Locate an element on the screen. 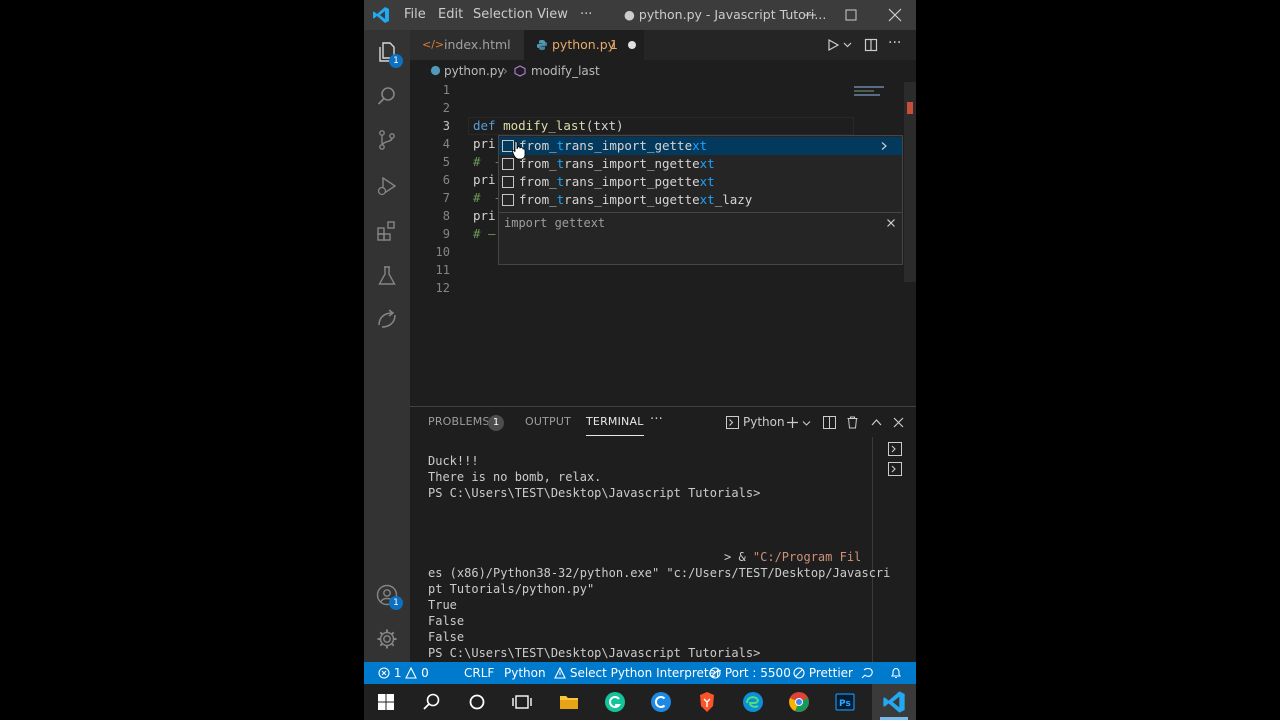  panel-more-icon: ··· is located at coordinates (656, 419).